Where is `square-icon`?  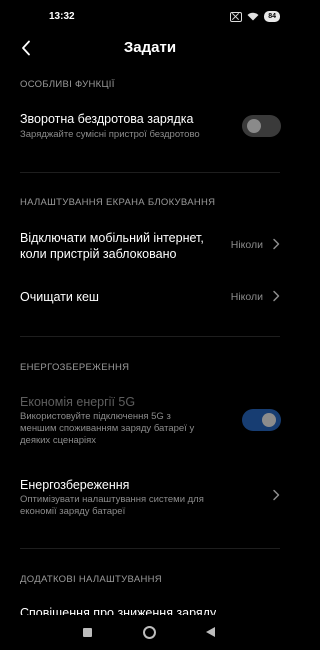
square-icon is located at coordinates (87, 632).